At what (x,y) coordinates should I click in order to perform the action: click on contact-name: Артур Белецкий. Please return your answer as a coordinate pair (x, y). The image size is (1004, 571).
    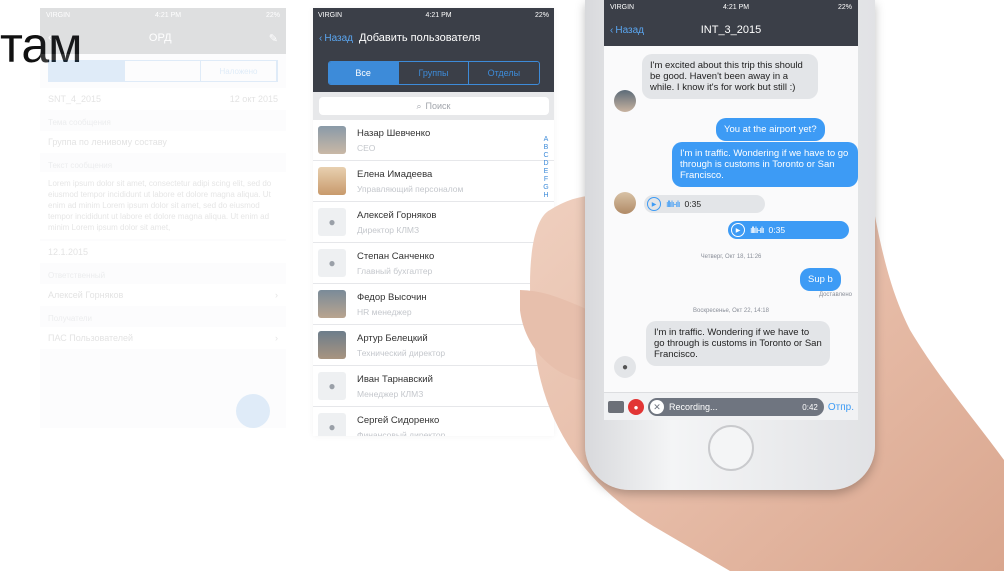
    Looking at the image, I should click on (392, 338).